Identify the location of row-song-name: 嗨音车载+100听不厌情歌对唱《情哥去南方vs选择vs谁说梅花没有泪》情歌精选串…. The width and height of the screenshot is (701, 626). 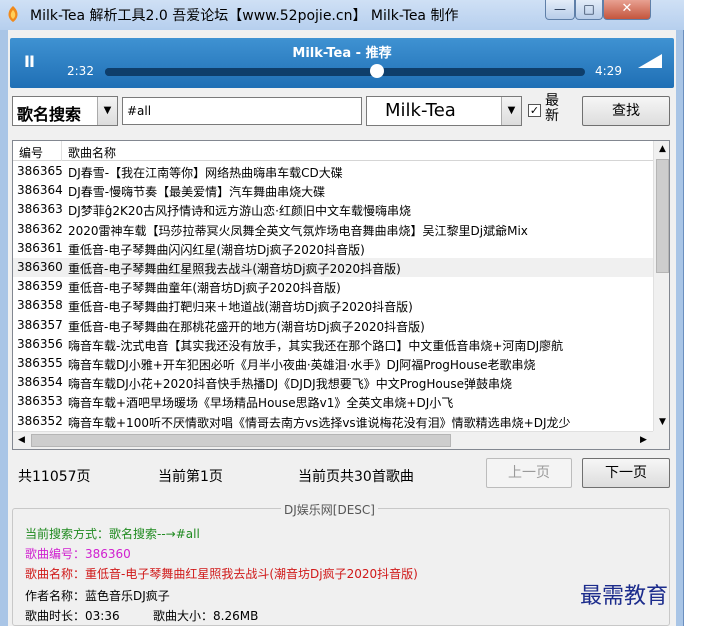
(319, 422).